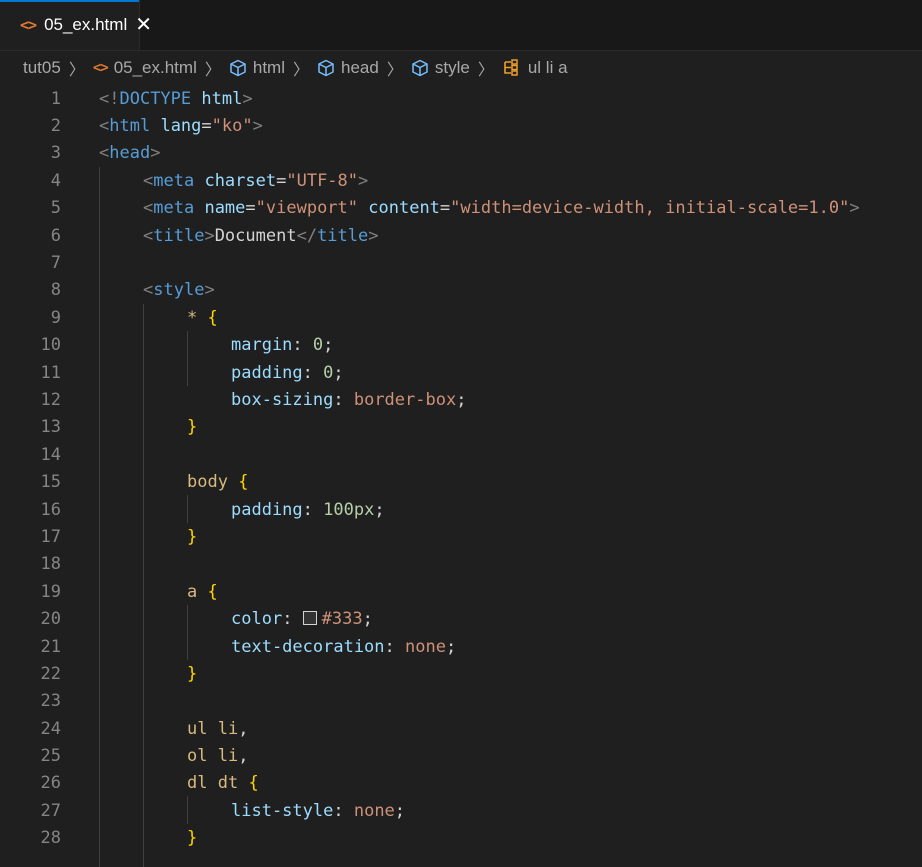 The image size is (922, 867). I want to click on code-line: 14, so click(461, 454).